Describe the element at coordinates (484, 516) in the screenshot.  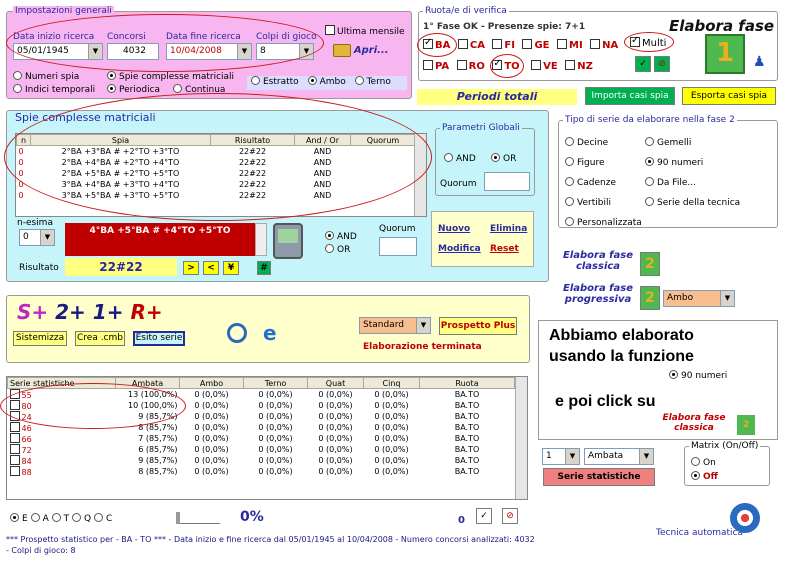
I see `bottom-confirm-button: ✓` at that location.